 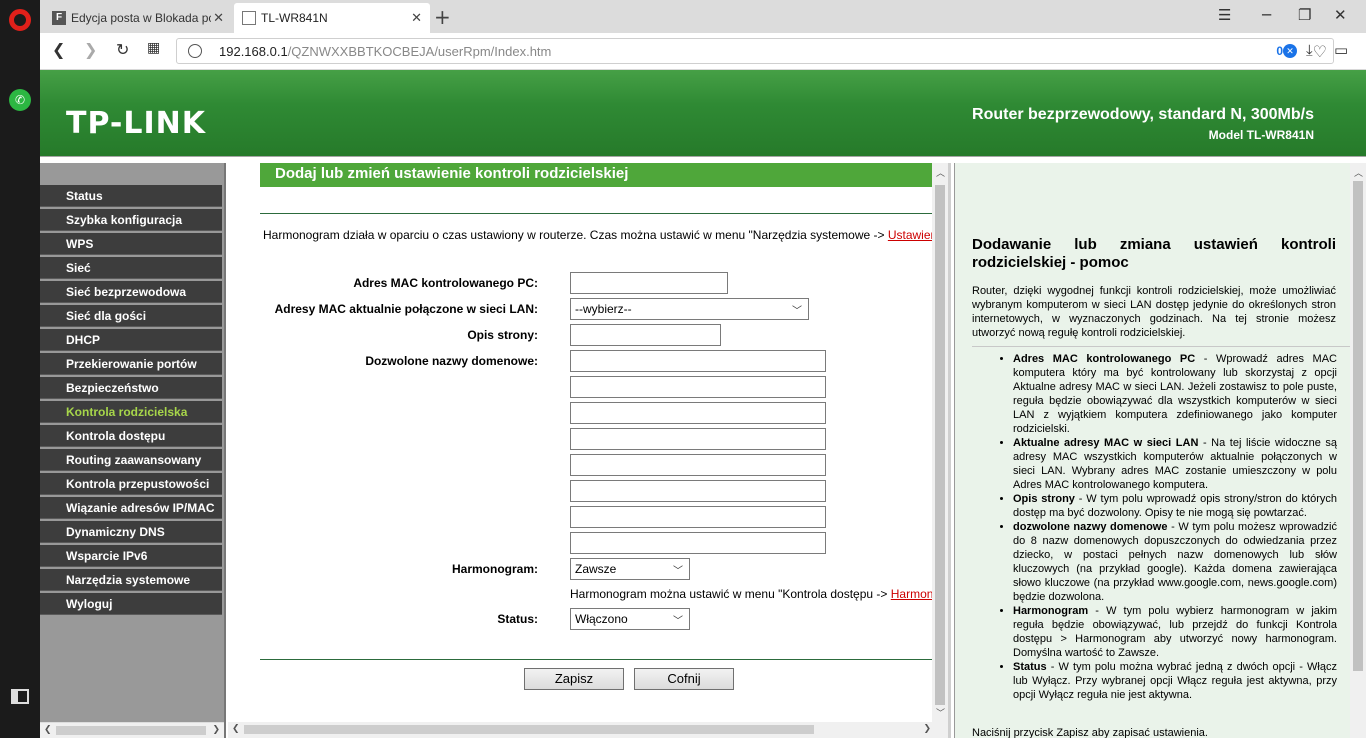 I want to click on scroll-down-icon: ﹀, so click(x=940, y=712).